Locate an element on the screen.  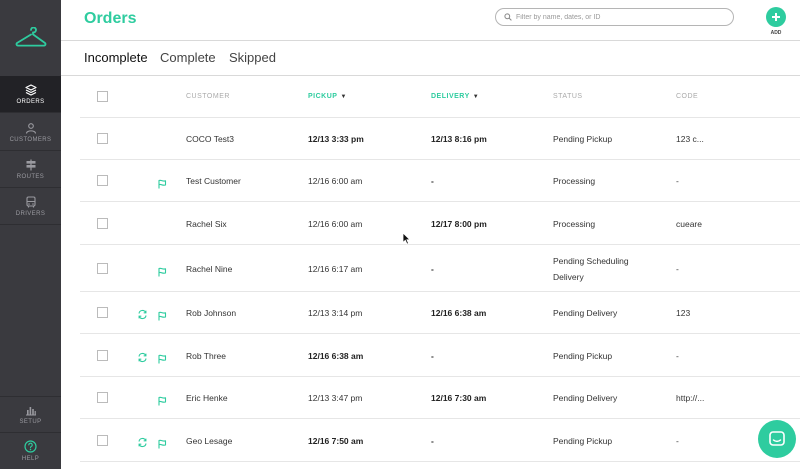
cell-code: cueare is located at coordinates (689, 224).